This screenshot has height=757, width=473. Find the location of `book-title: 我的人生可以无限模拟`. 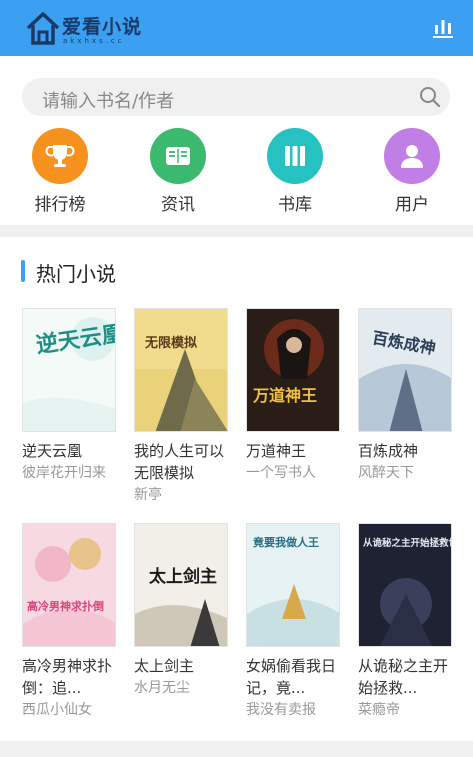

book-title: 我的人生可以无限模拟 is located at coordinates (181, 462).